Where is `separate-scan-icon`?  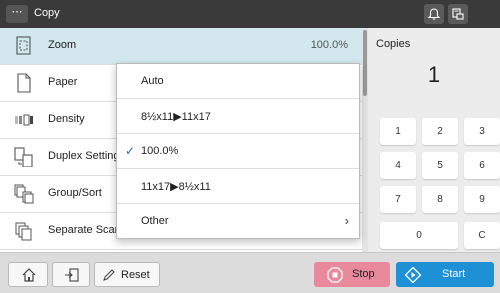
separate-scan-icon is located at coordinates (24, 231).